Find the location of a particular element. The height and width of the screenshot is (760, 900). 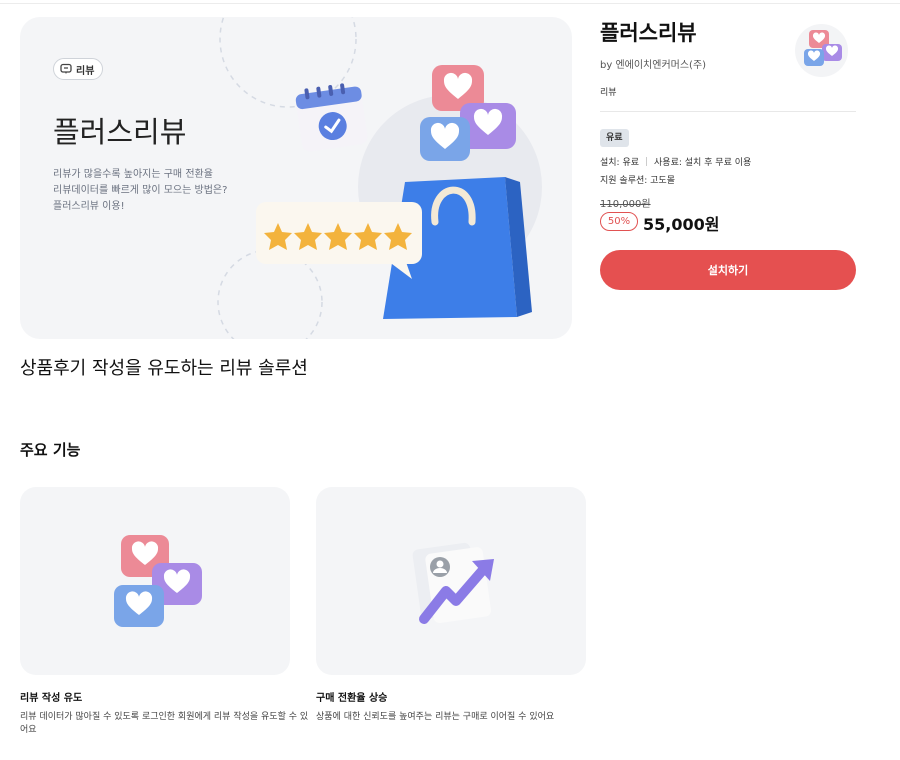

paid-badge: 유료 is located at coordinates (614, 138).